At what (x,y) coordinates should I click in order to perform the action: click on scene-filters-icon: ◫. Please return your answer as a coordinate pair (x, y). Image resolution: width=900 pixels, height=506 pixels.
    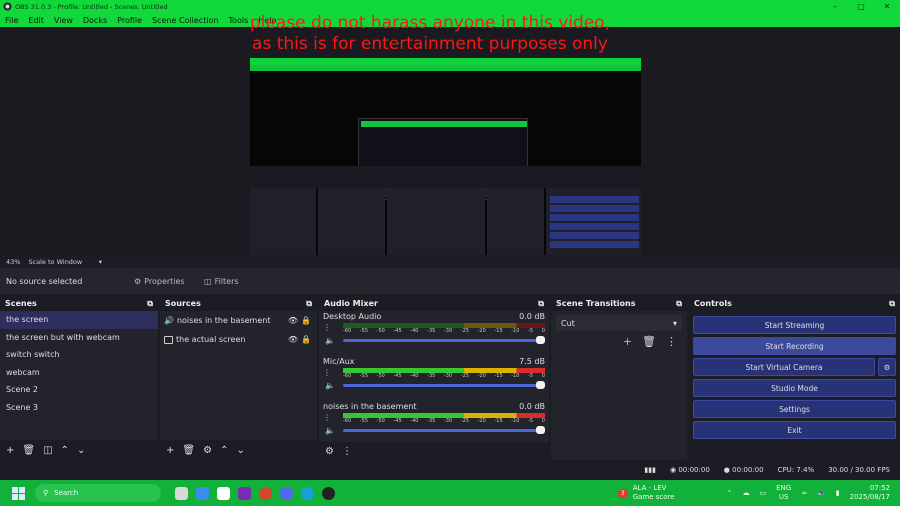
    Looking at the image, I should click on (47, 450).